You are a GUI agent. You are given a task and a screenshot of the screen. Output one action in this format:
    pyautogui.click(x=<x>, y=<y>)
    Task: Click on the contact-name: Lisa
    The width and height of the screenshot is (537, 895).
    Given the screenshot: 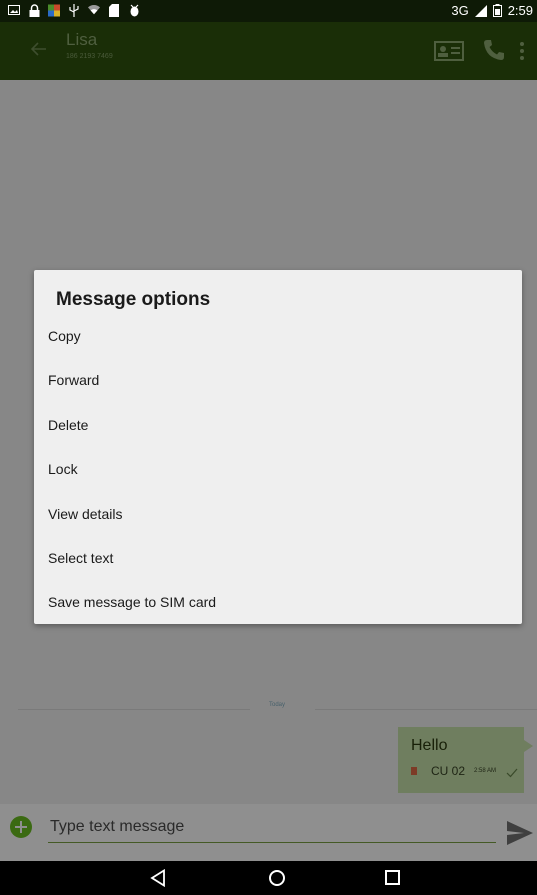 What is the action you would take?
    pyautogui.click(x=82, y=39)
    